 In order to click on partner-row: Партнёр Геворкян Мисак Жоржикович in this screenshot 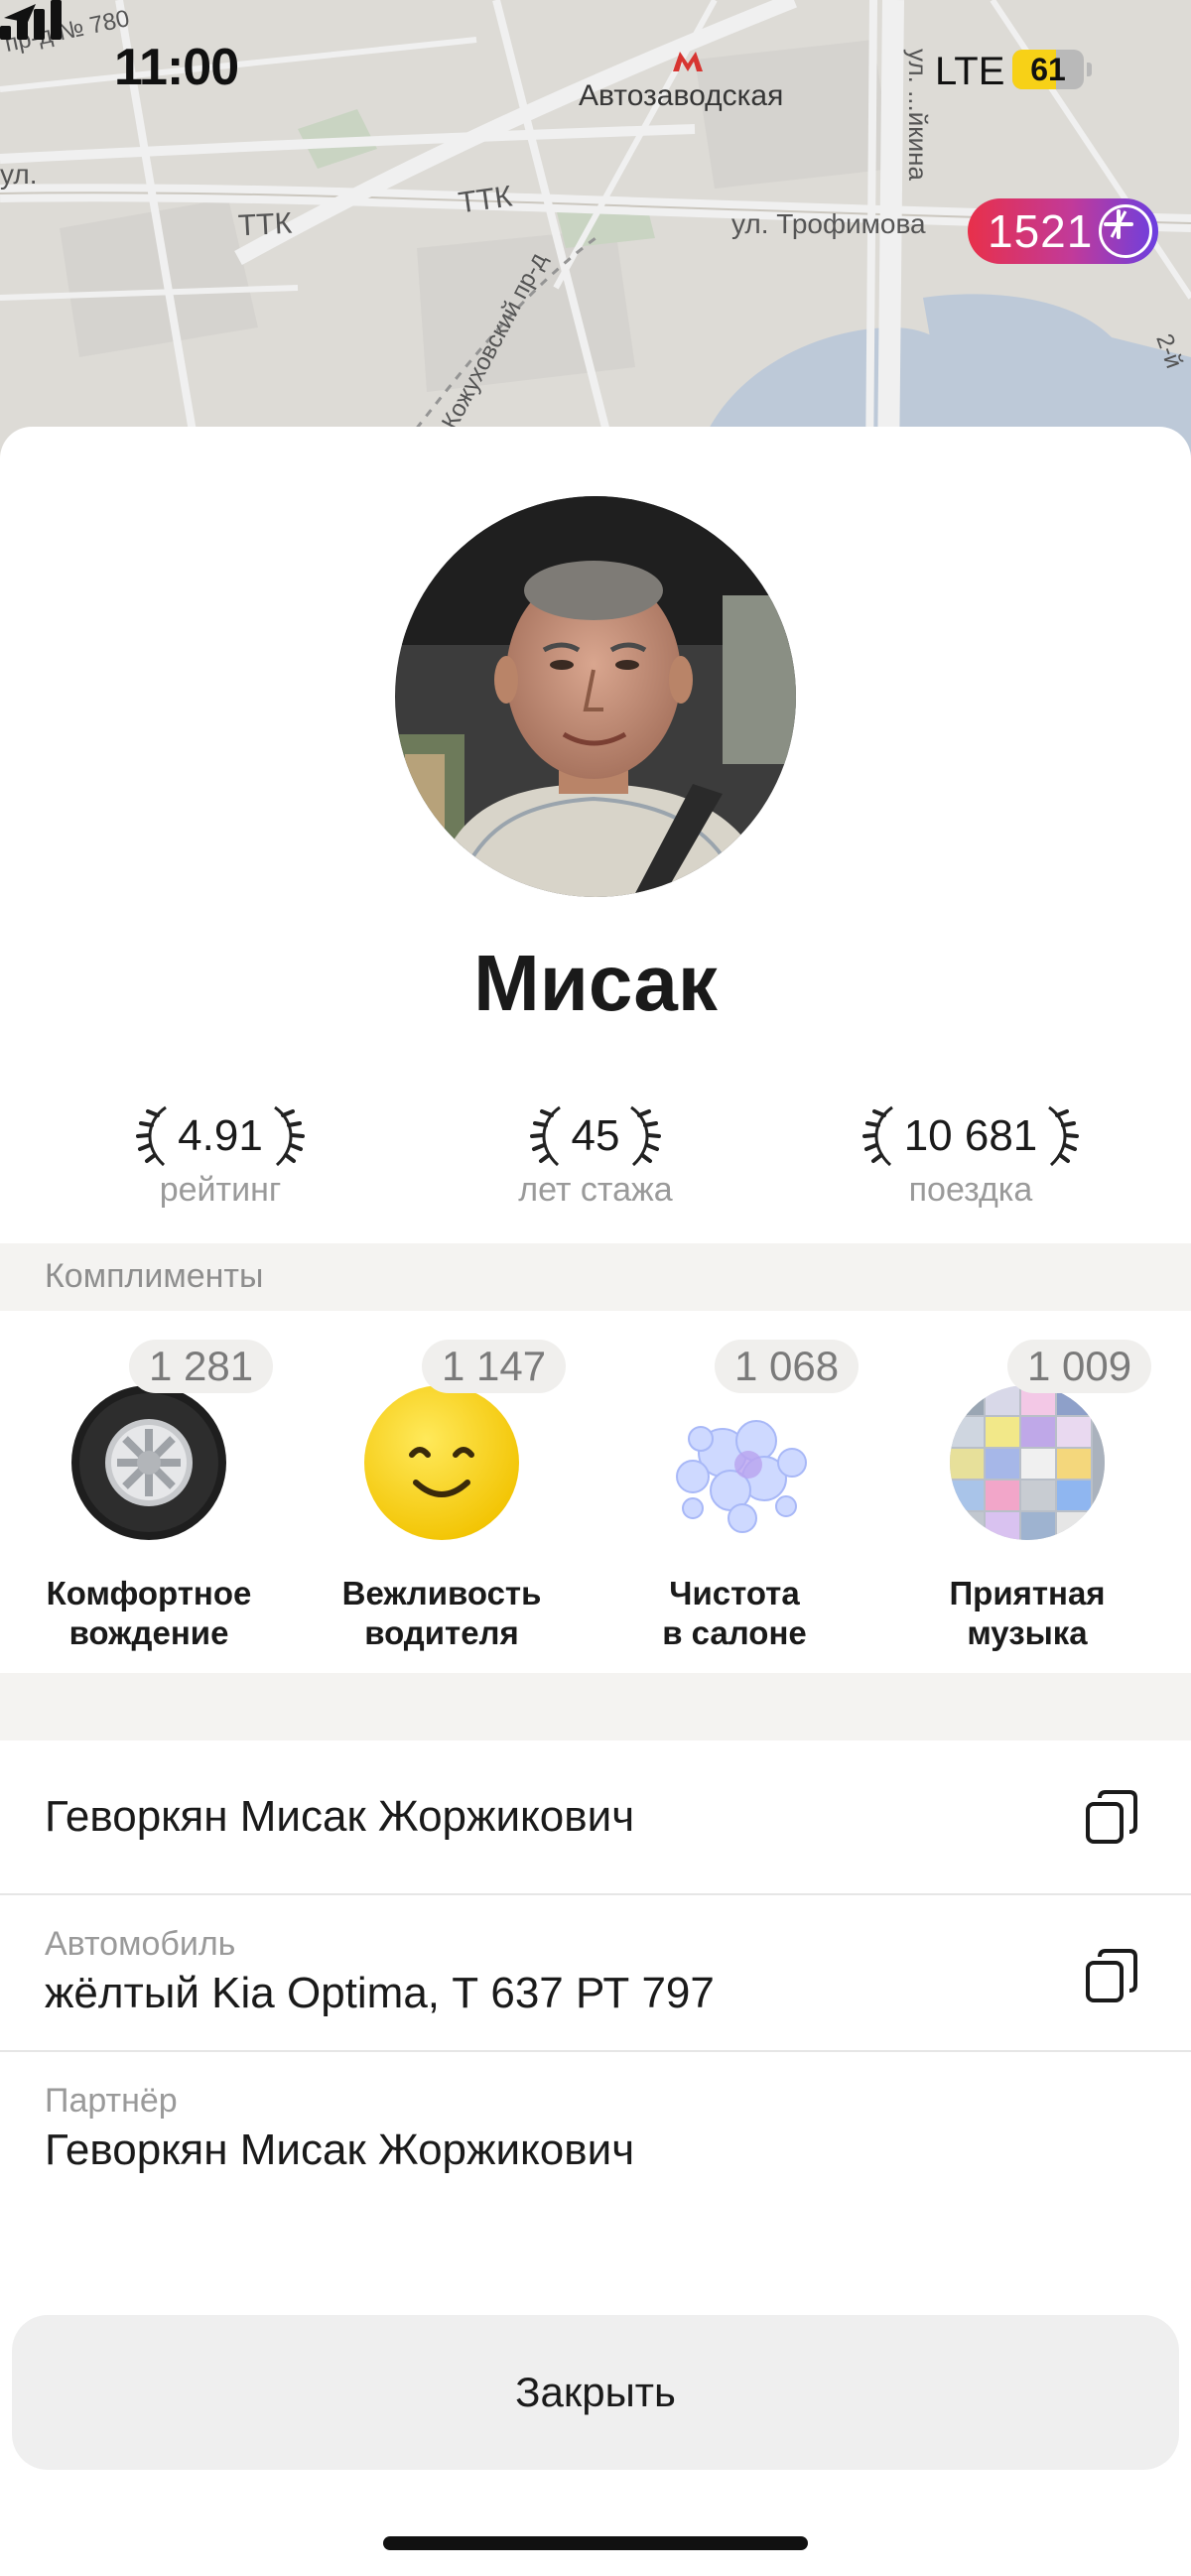, I will do `click(595, 2130)`.